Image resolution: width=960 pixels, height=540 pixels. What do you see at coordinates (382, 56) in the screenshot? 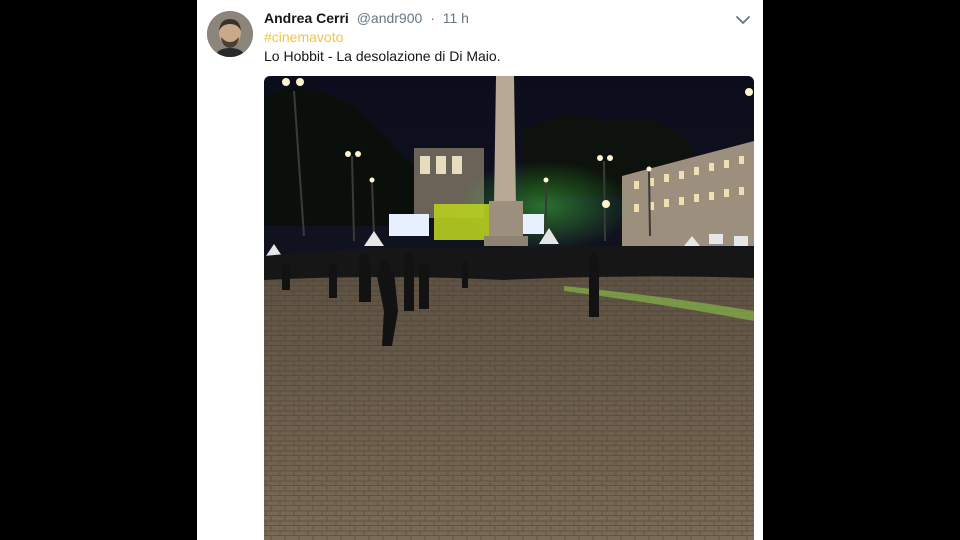
I see `tweet-text: Lo Hobbit - La desolazione di Di Maio.` at bounding box center [382, 56].